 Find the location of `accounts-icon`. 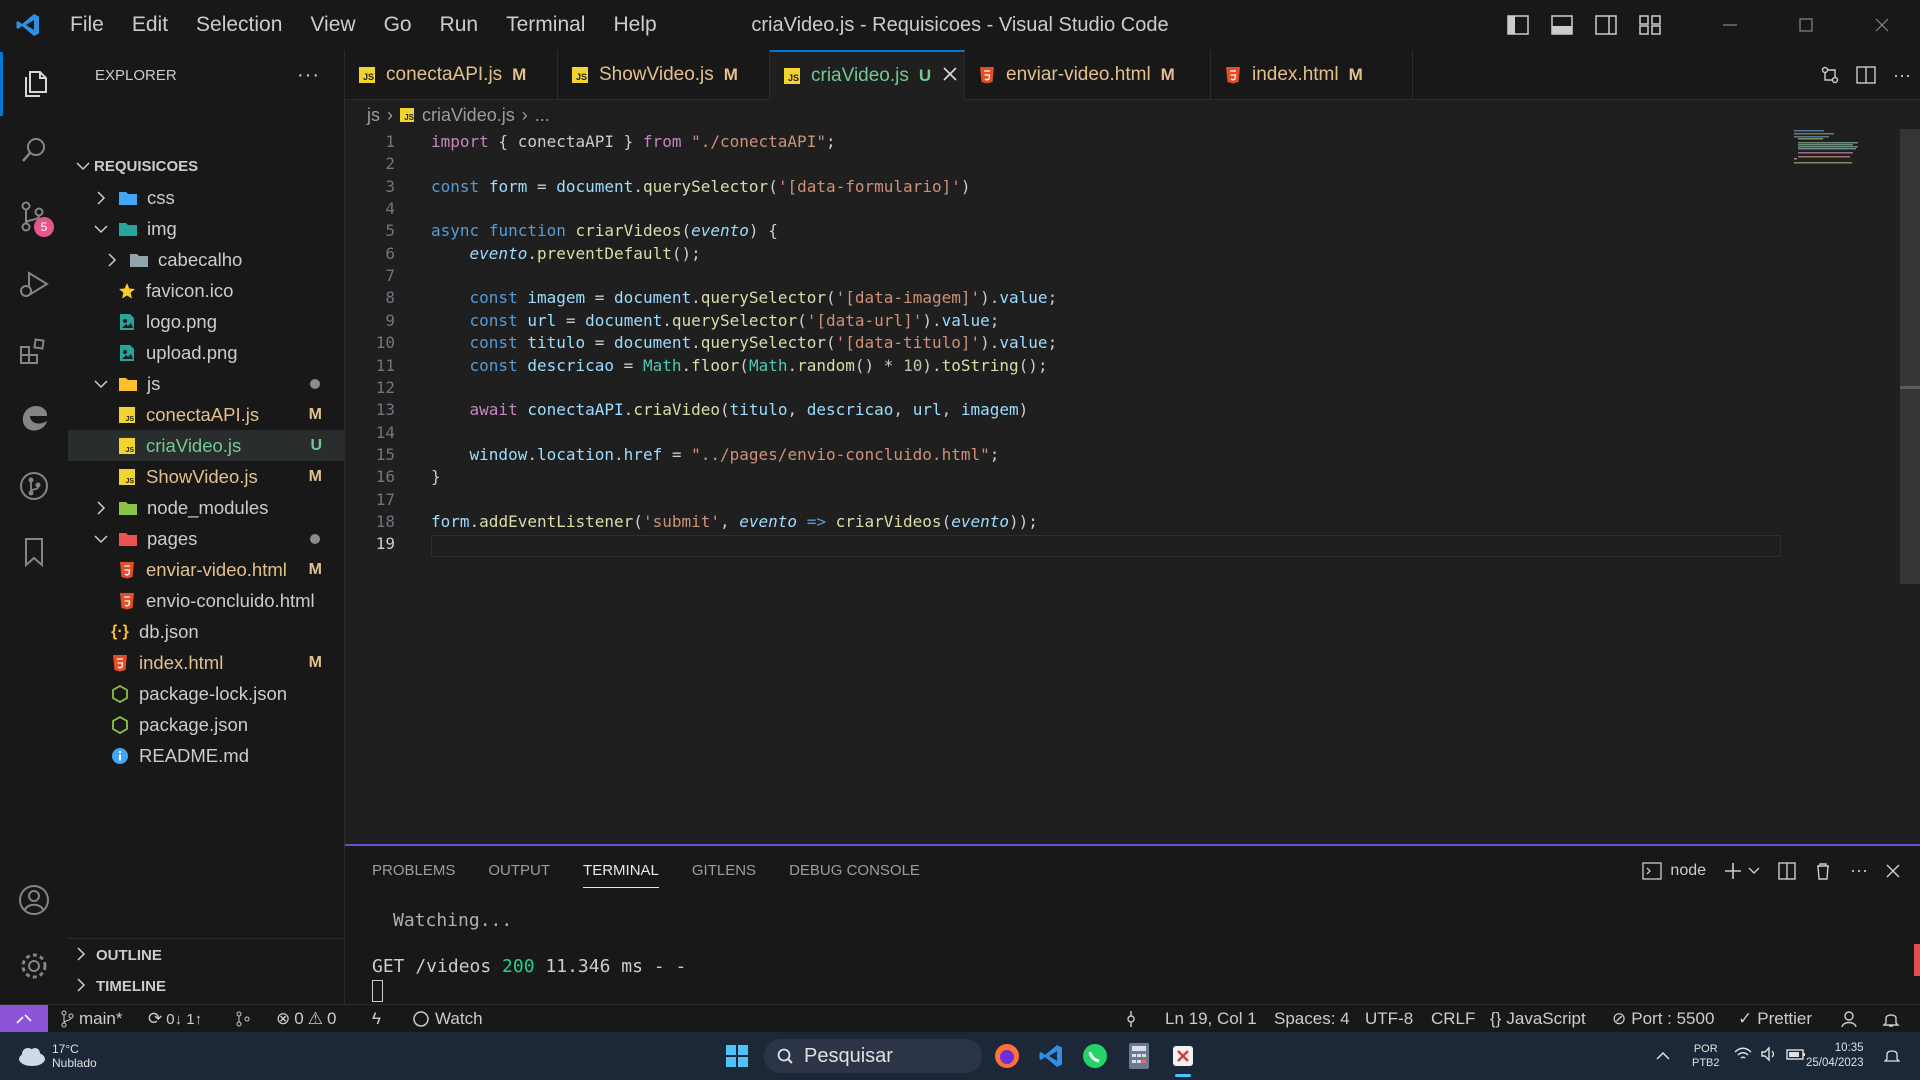

accounts-icon is located at coordinates (34, 900).